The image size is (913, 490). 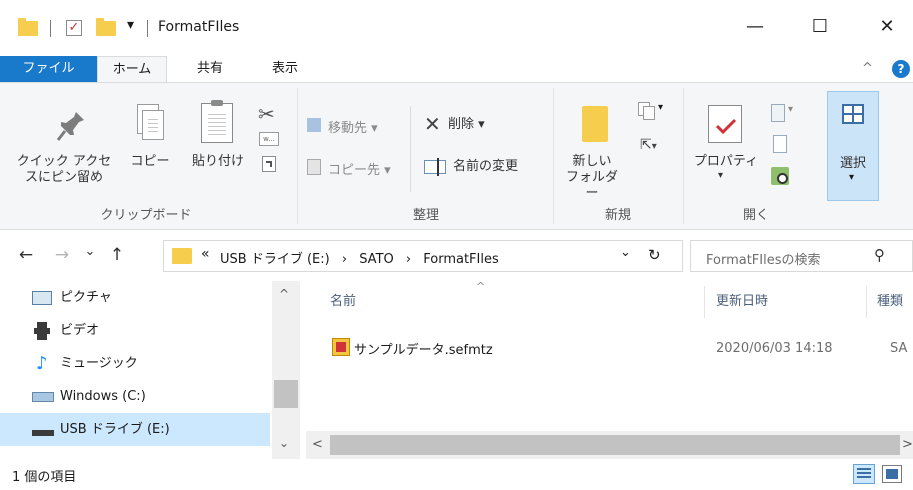 What do you see at coordinates (150, 162) in the screenshot?
I see `copy-button: コピー` at bounding box center [150, 162].